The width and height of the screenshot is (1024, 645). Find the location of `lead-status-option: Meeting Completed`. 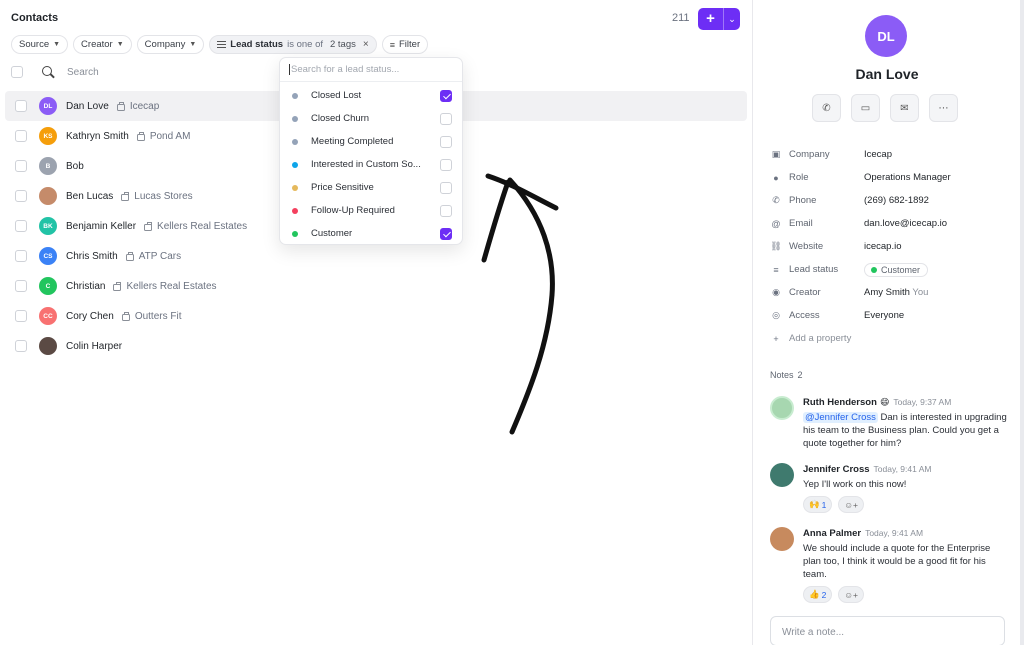

lead-status-option: Meeting Completed is located at coordinates (371, 141).